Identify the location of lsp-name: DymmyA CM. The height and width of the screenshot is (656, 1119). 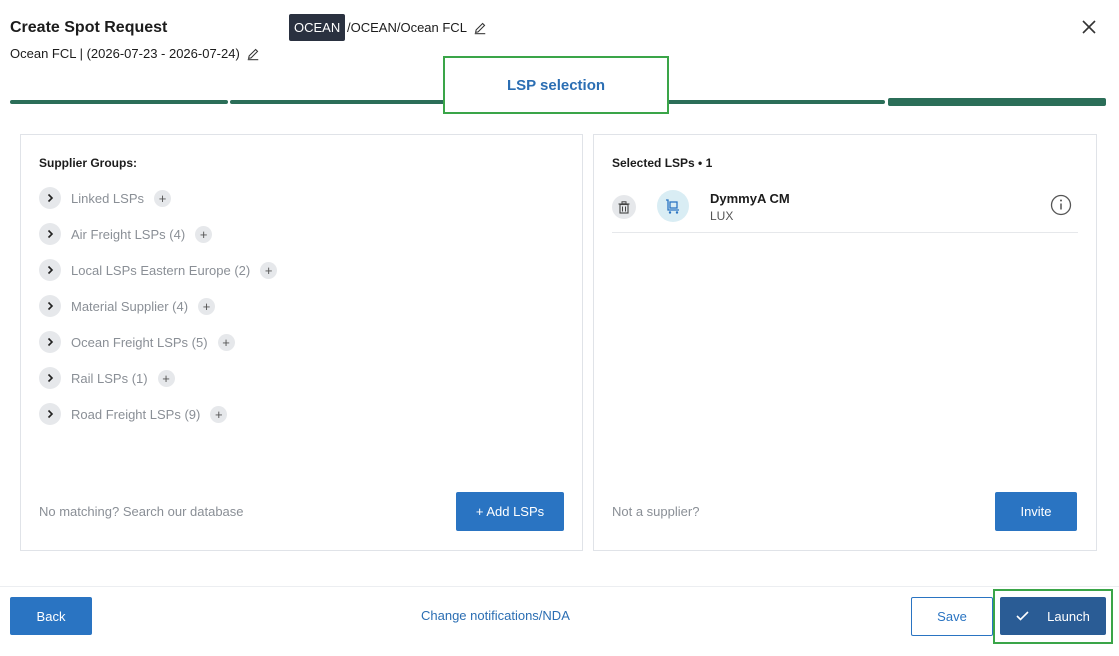
(750, 198).